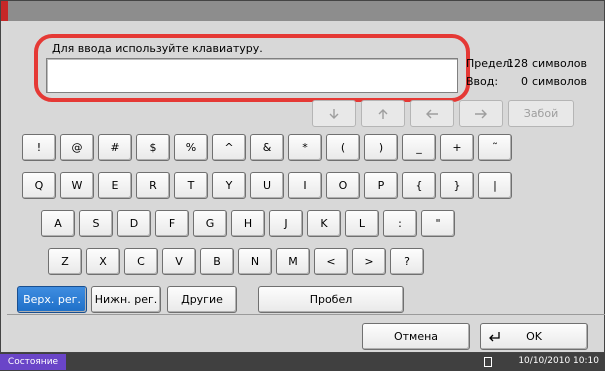  I want to click on lower-case-button: Нижн. рег., so click(126, 299).